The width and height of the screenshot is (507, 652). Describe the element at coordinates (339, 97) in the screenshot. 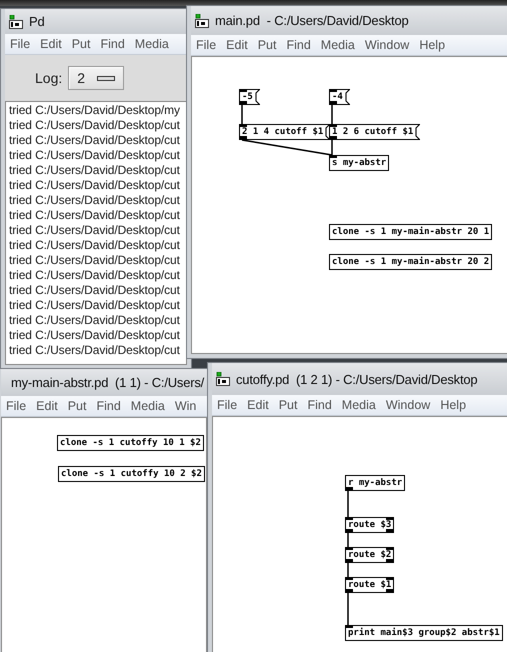

I see `message-box: -4` at that location.